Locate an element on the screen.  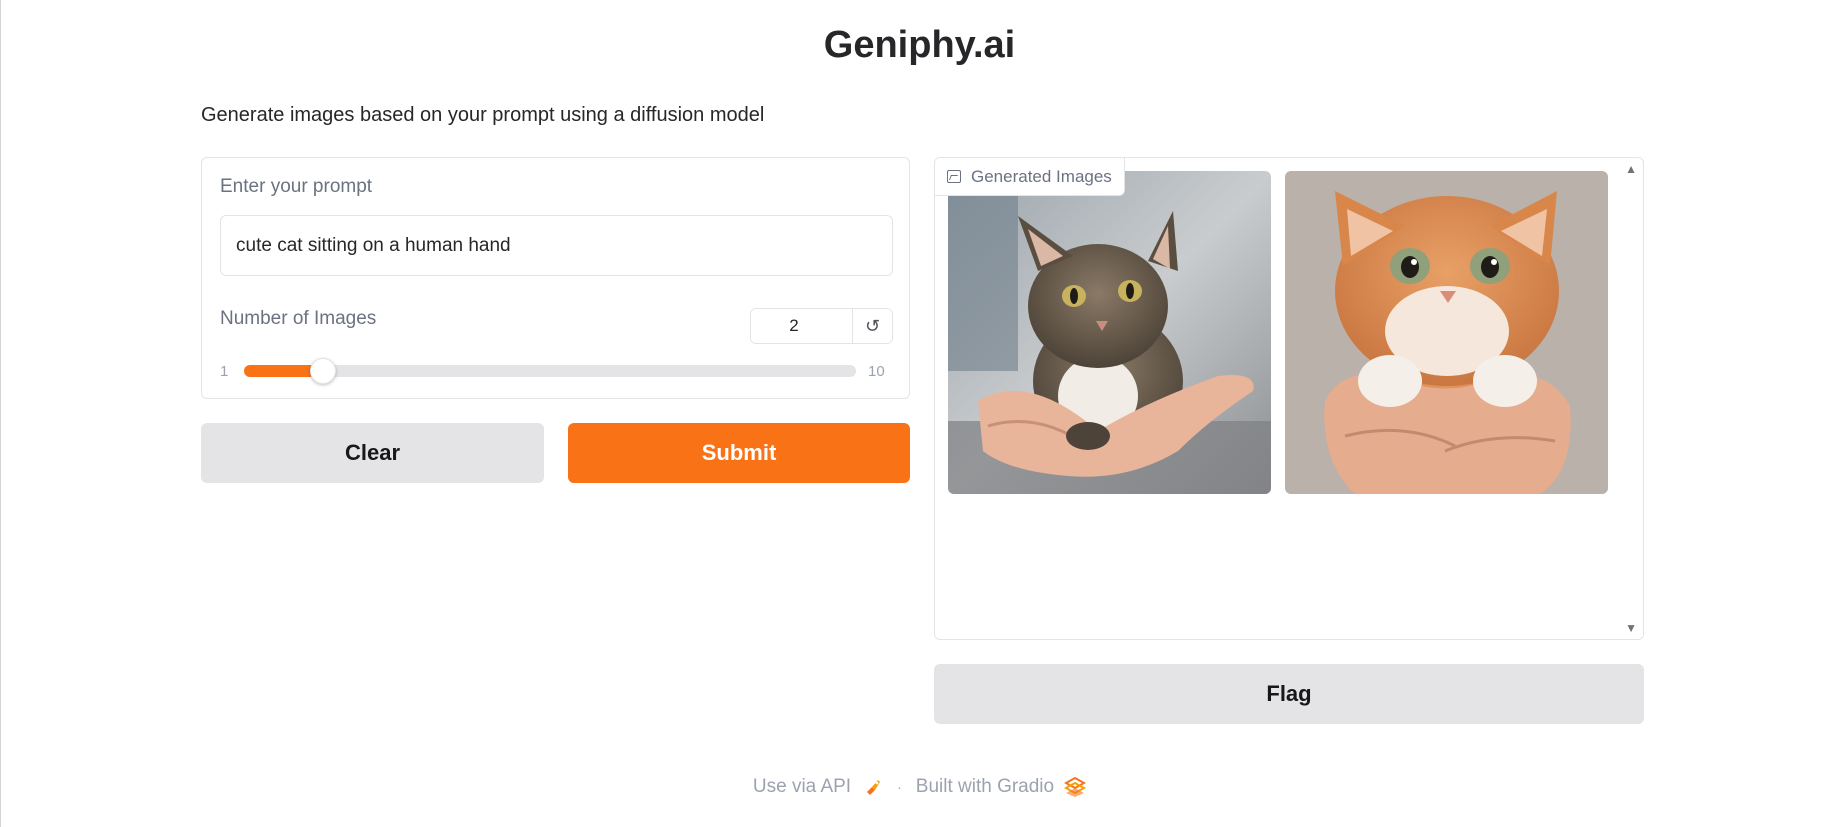
app-title: Geniphy.ai is located at coordinates (919, 45).